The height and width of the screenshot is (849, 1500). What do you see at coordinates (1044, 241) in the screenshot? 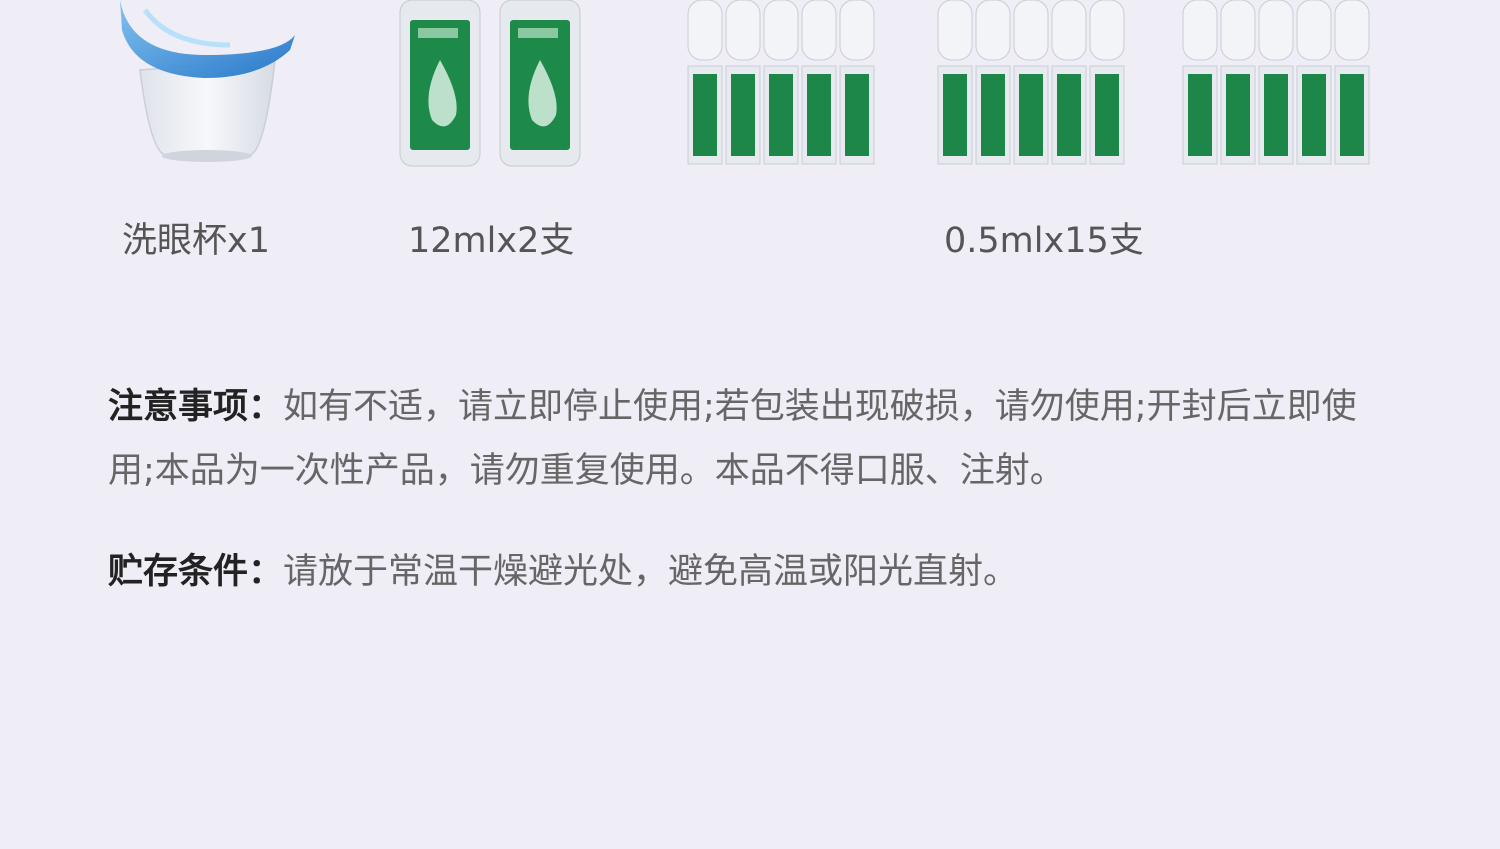
I see `vials-caption: 0.5mlx15支` at bounding box center [1044, 241].